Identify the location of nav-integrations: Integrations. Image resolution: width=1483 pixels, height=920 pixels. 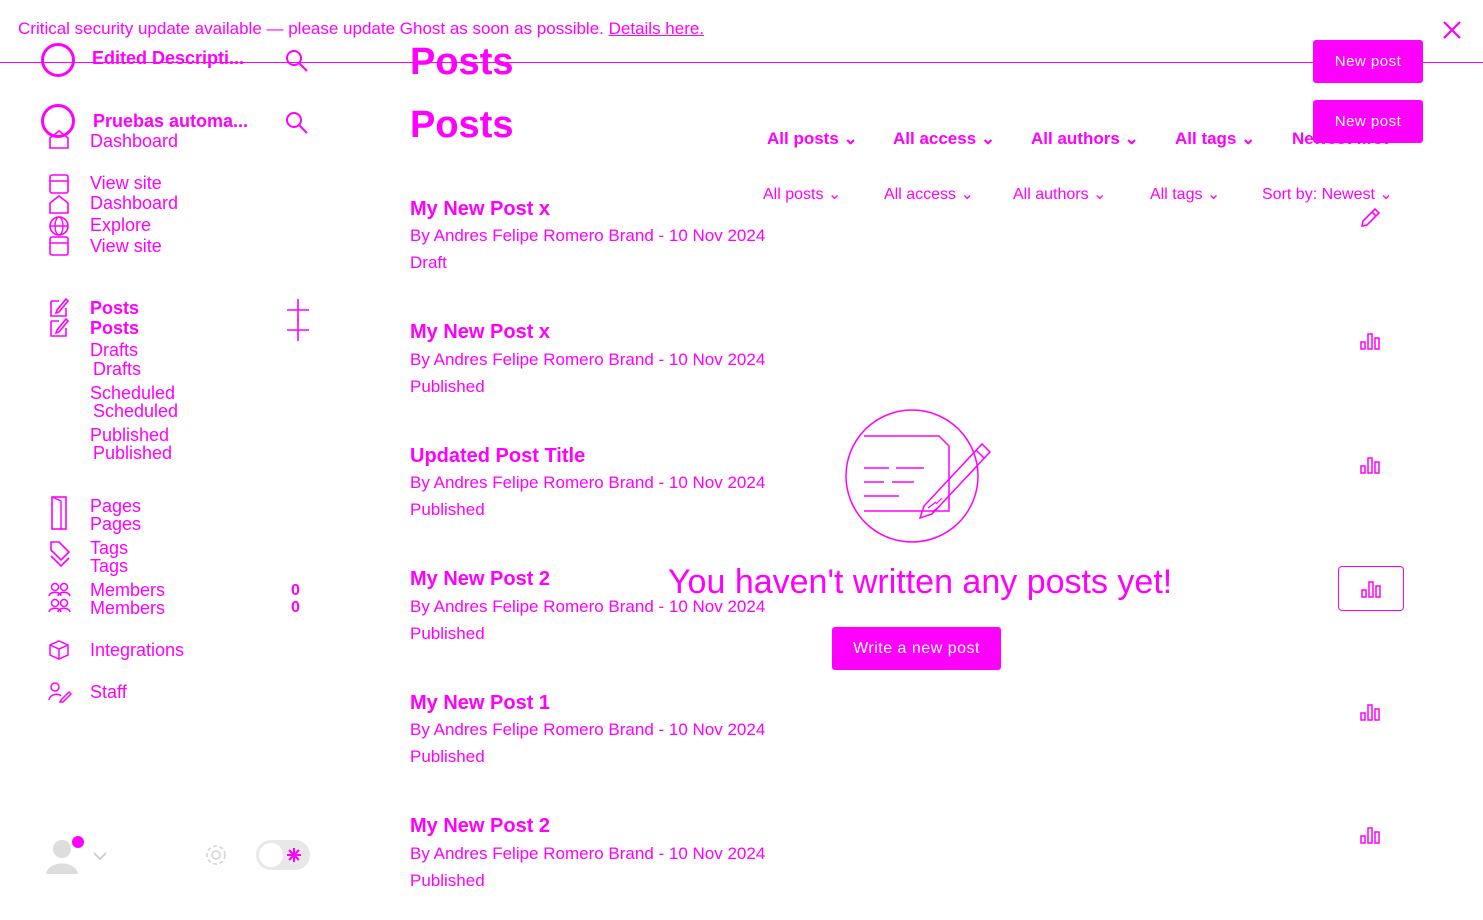
(137, 650).